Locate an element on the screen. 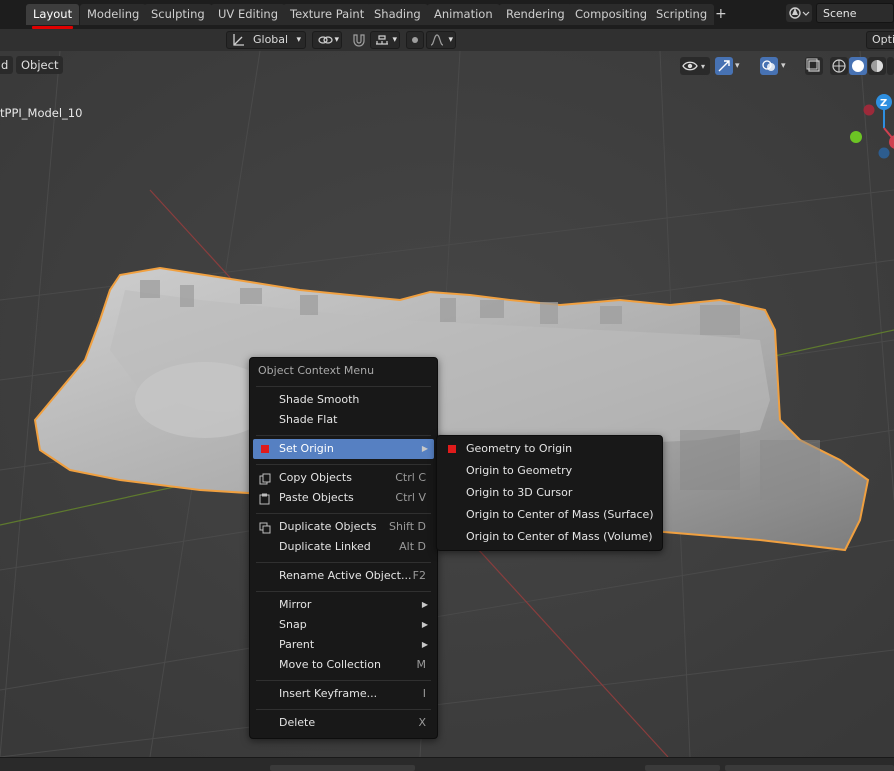 The image size is (894, 771). menu-item-set-origin: Set Origin ▶ is located at coordinates (343, 449).